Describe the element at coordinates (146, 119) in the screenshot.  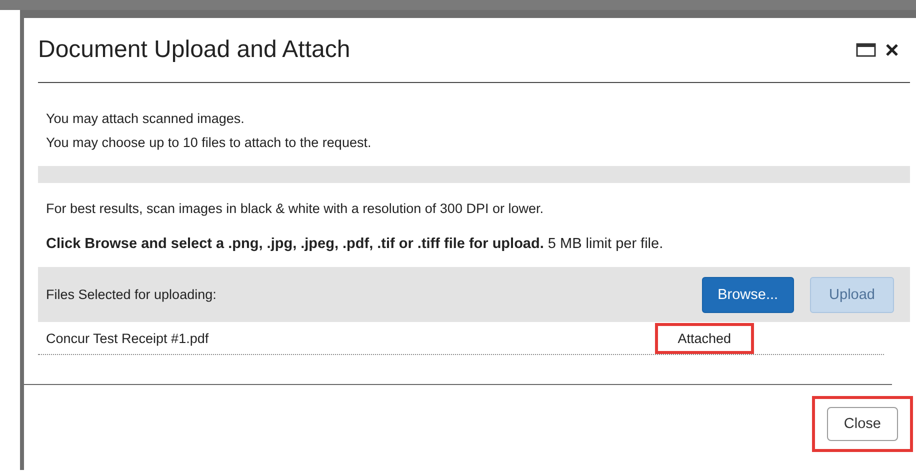
I see `info-text: You may attach scanned images.` at that location.